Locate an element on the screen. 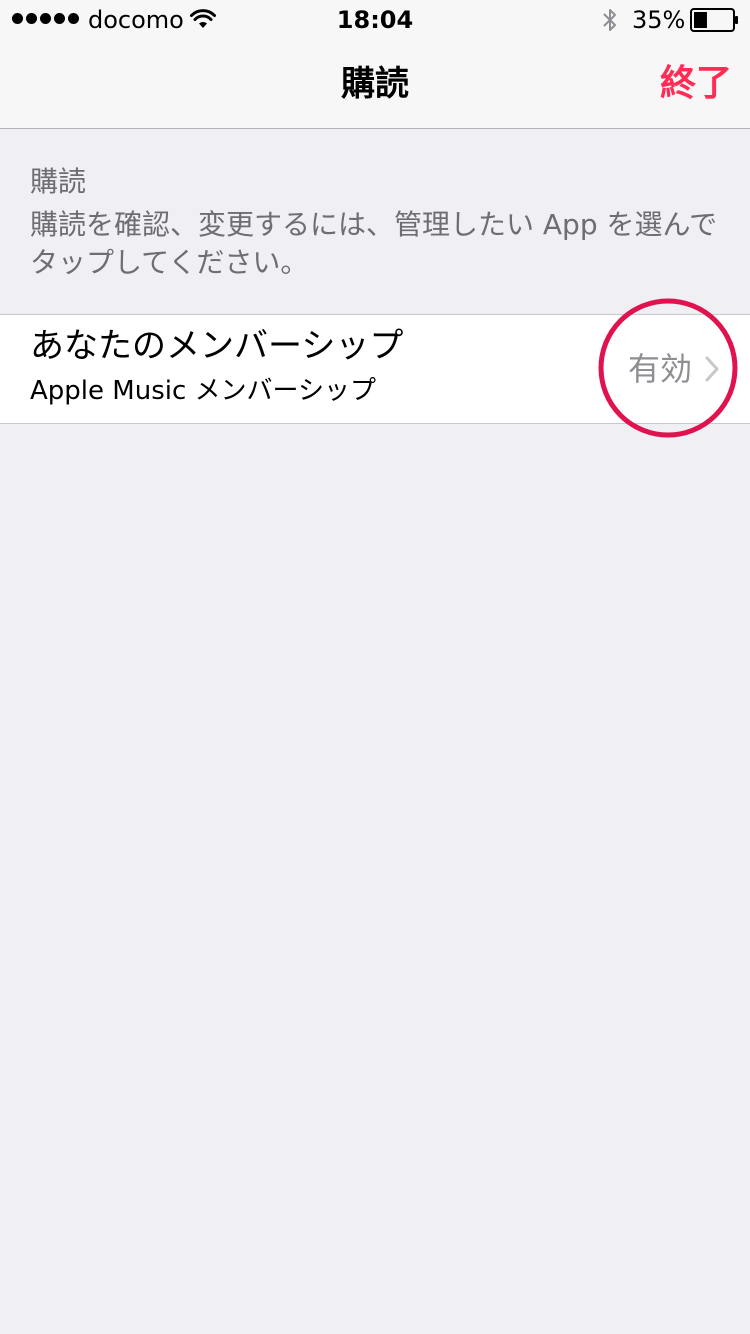 The height and width of the screenshot is (1334, 750). chevron-right-icon is located at coordinates (712, 369).